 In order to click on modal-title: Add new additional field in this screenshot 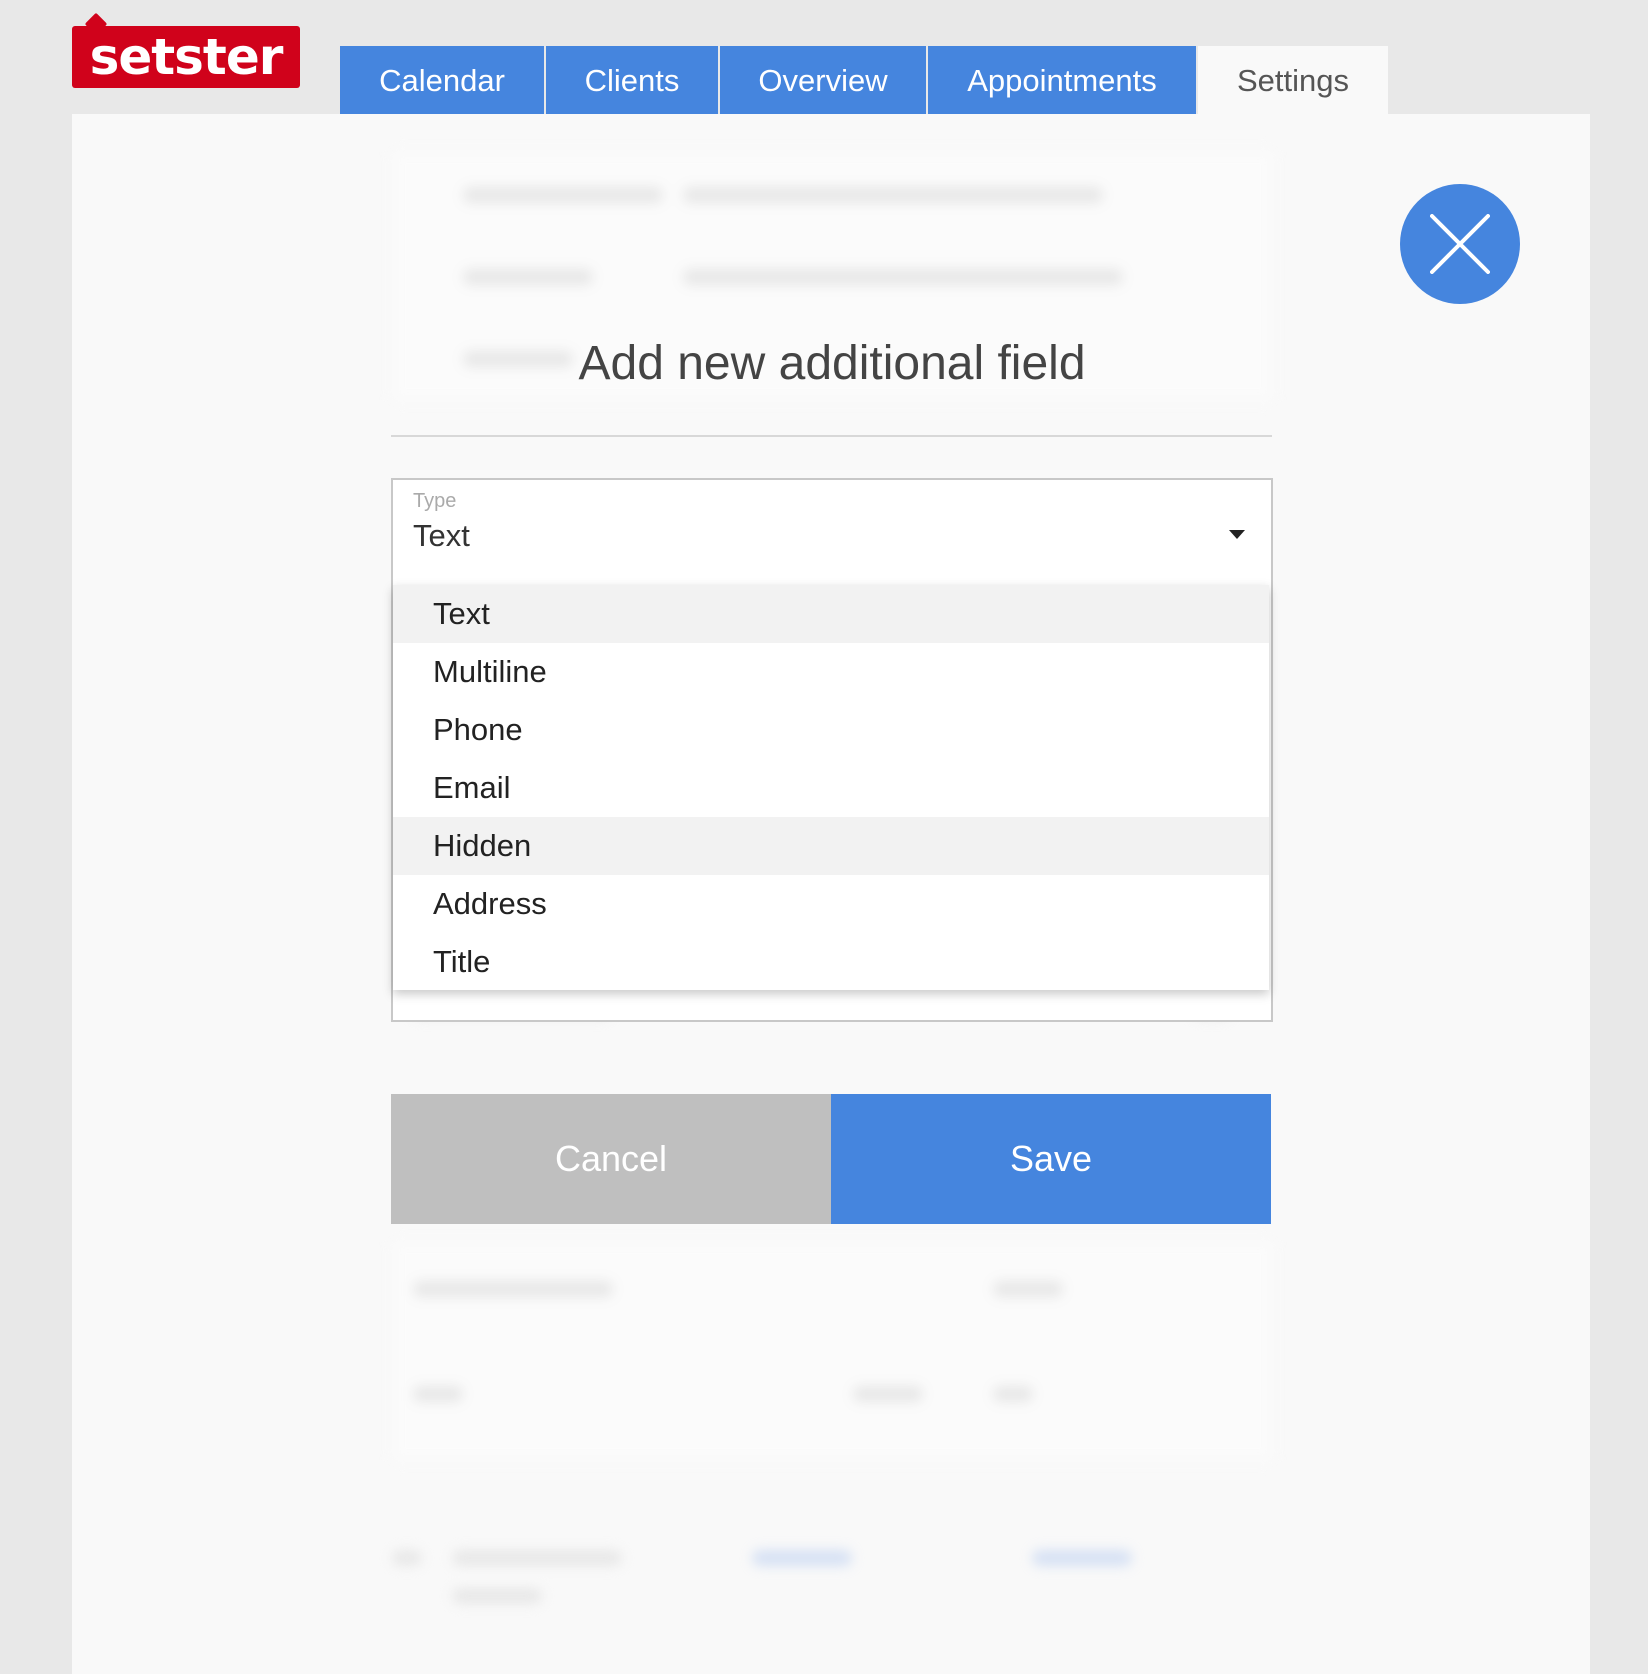, I will do `click(832, 363)`.